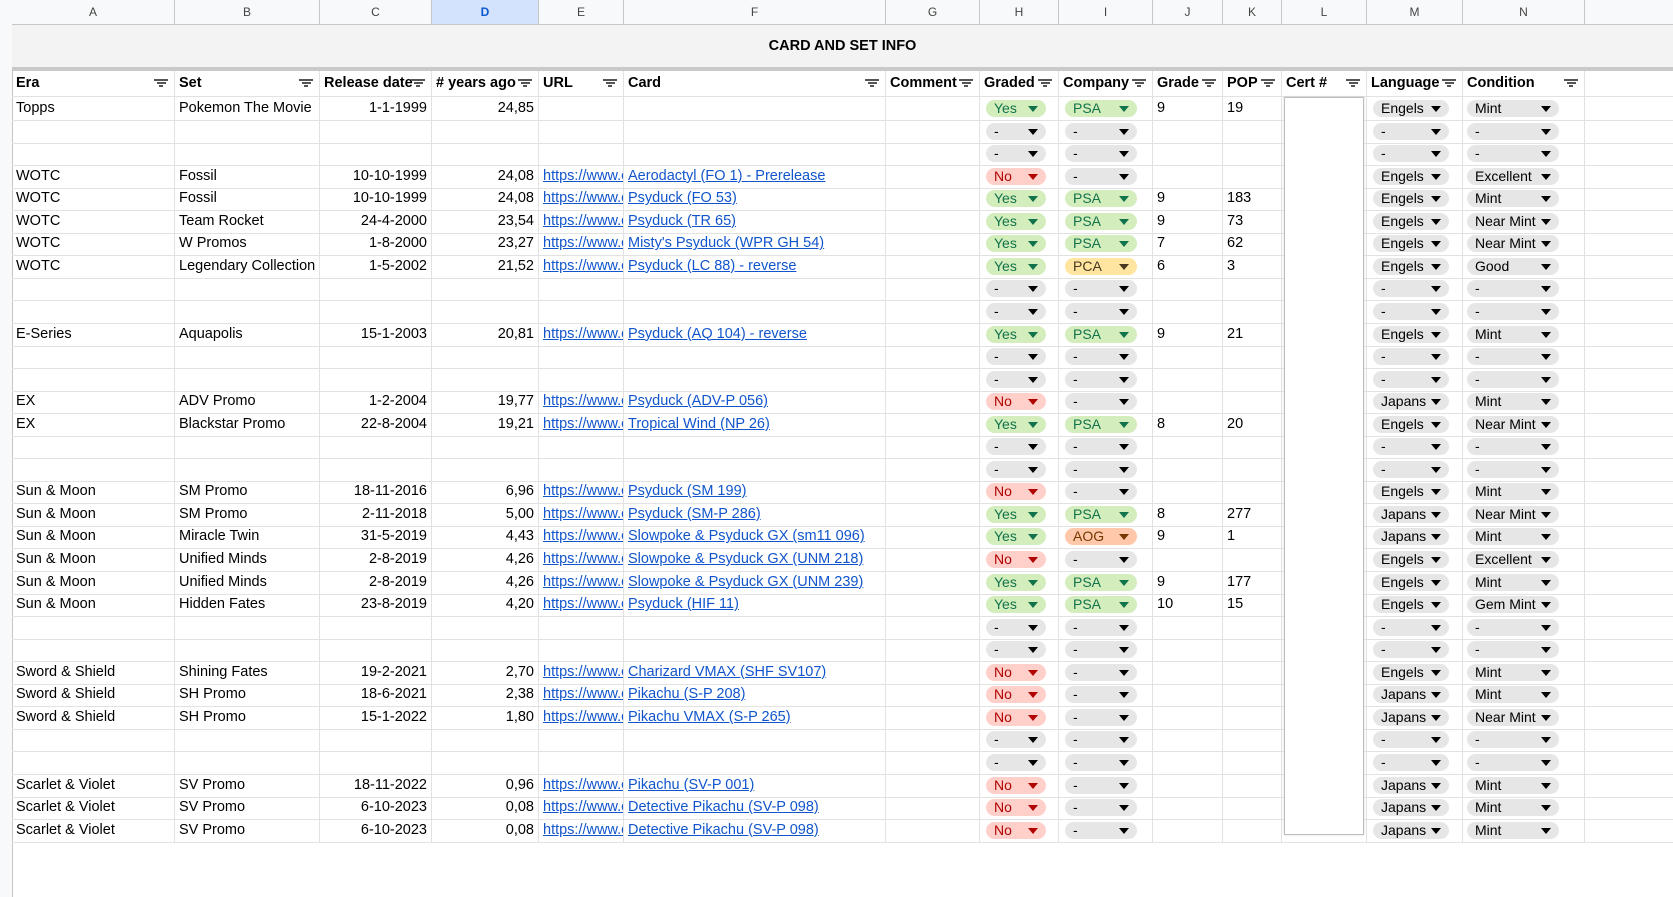 Image resolution: width=1673 pixels, height=897 pixels. What do you see at coordinates (1252, 537) in the screenshot?
I see `pop-cell: 1` at bounding box center [1252, 537].